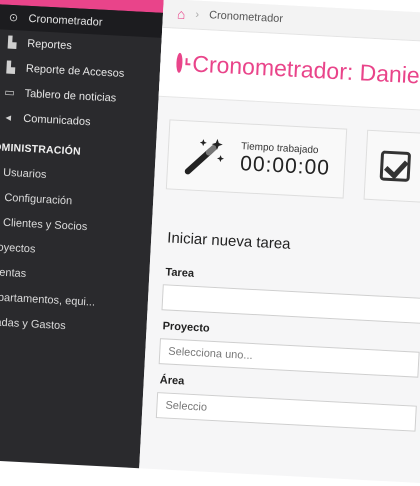 The height and width of the screenshot is (486, 420). What do you see at coordinates (75, 71) in the screenshot?
I see `sidebar-item-label: Reporte de Accesos` at bounding box center [75, 71].